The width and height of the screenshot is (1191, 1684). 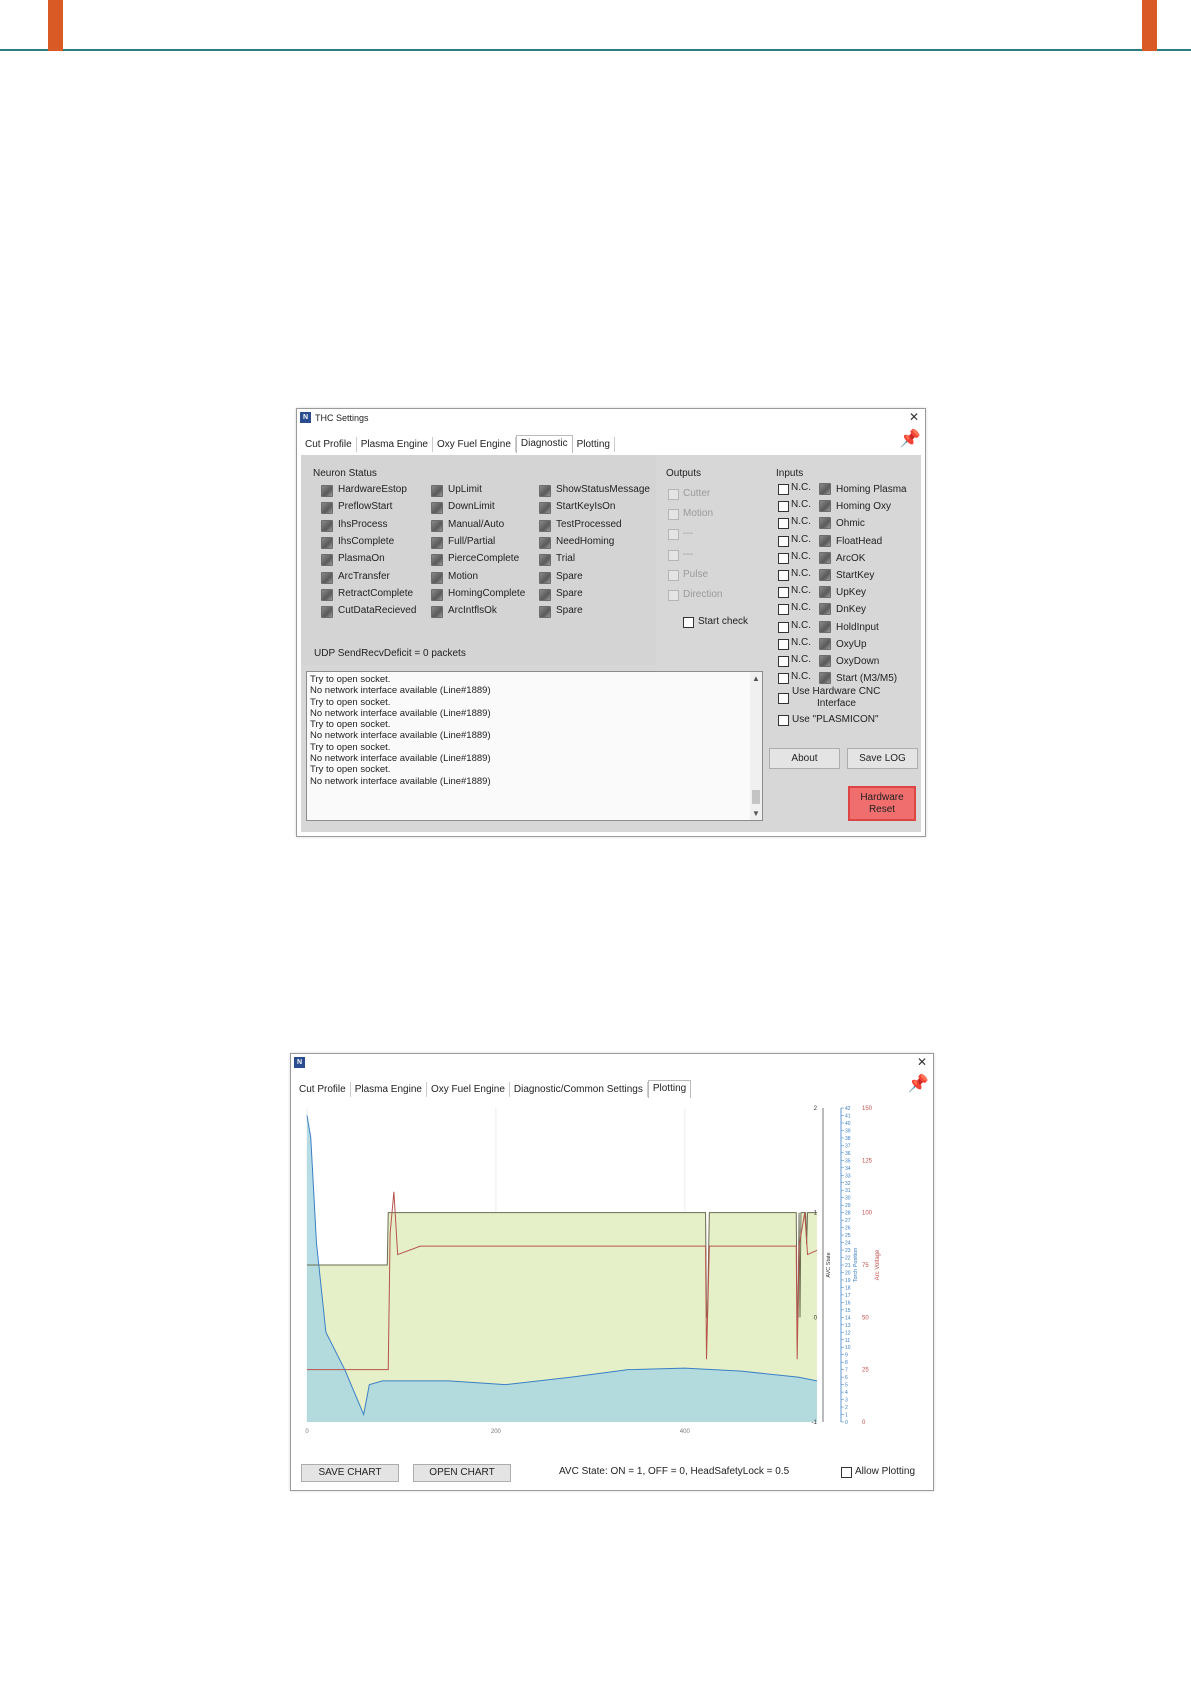 What do you see at coordinates (372, 489) in the screenshot?
I see `status-label-hardwareestop: HardwareEstop` at bounding box center [372, 489].